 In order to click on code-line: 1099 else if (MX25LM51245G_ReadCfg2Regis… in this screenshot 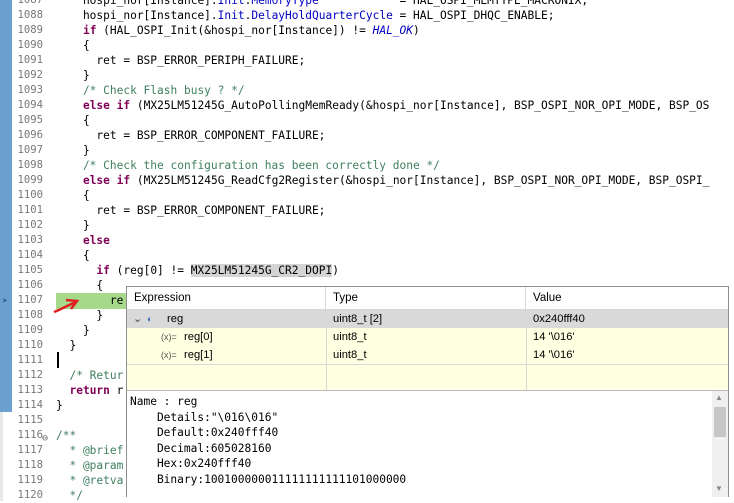, I will do `click(367, 180)`.